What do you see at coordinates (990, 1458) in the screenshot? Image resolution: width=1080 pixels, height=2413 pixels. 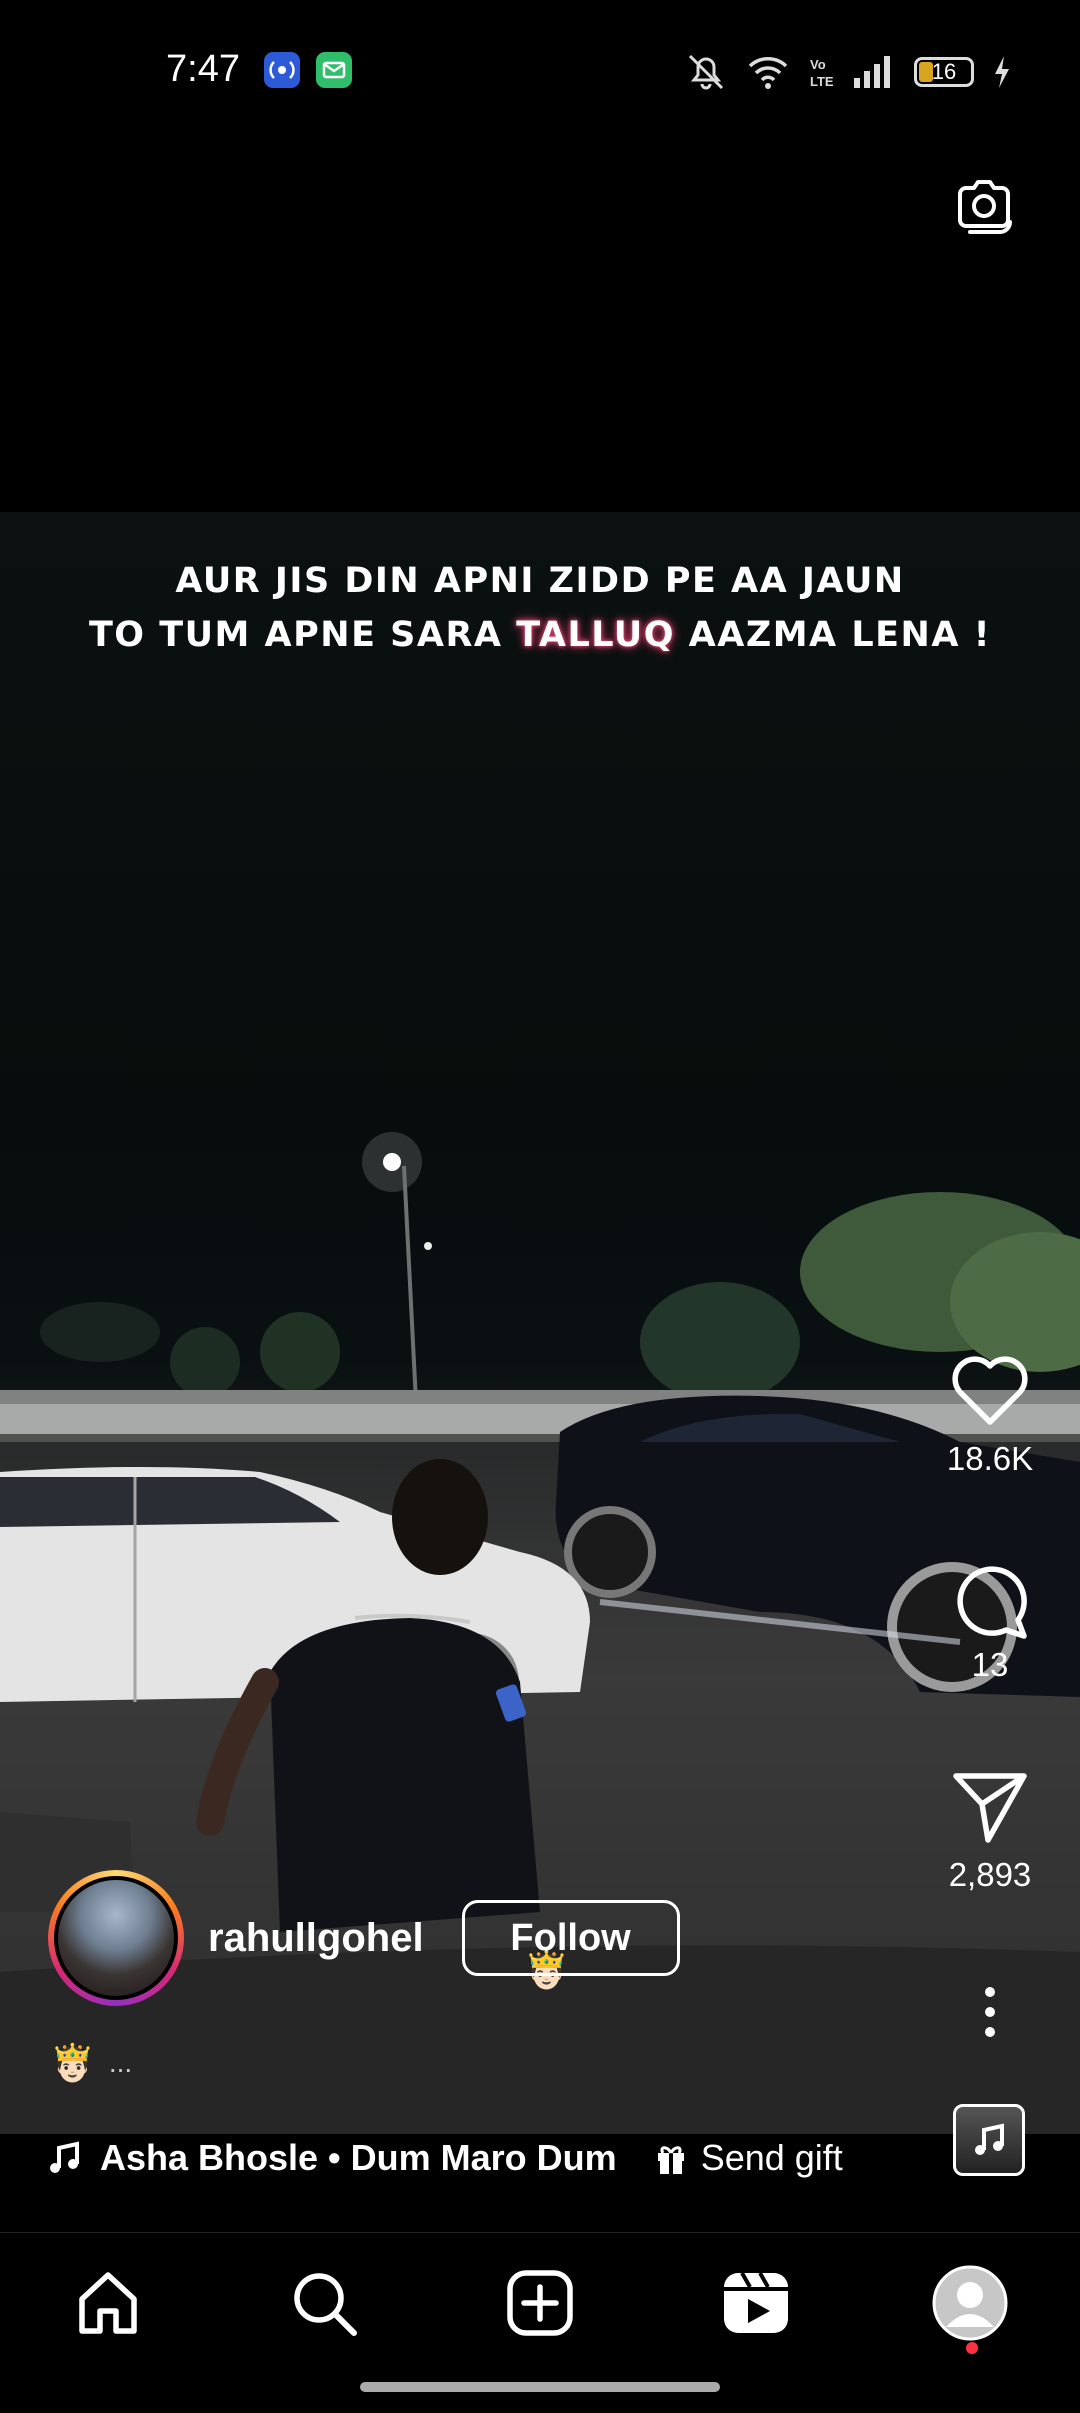 I see `like-count: 18.6K` at bounding box center [990, 1458].